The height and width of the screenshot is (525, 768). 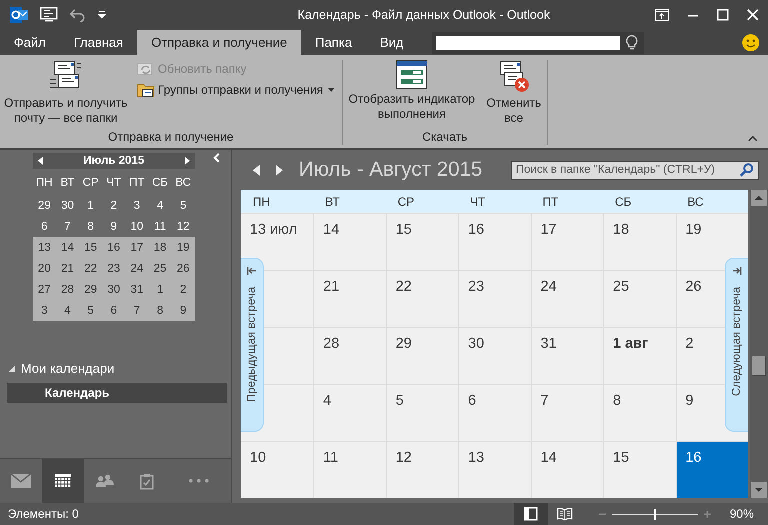 I want to click on week-row: 13 14 15 16 17 18 19, so click(x=114, y=247).